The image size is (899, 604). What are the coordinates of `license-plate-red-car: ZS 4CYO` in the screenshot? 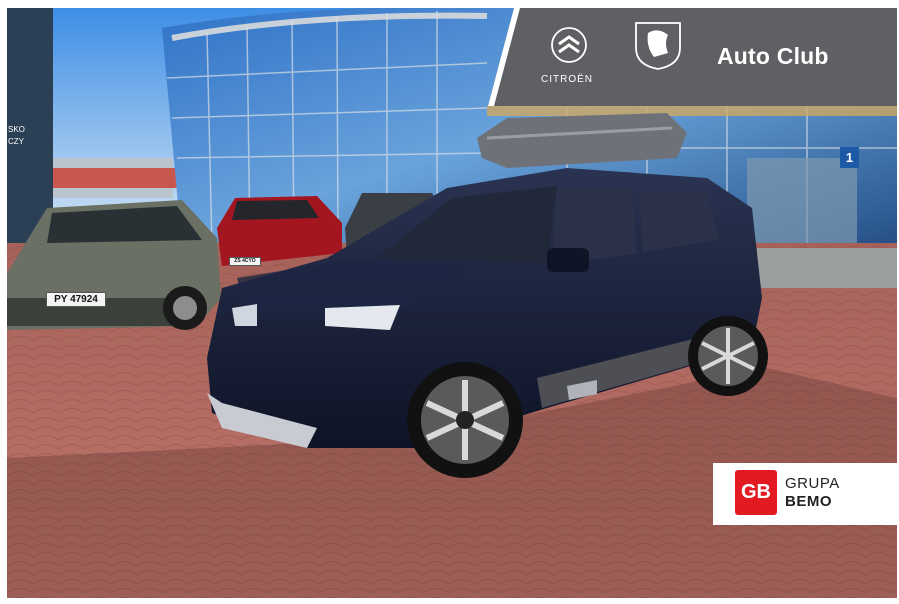 It's located at (245, 261).